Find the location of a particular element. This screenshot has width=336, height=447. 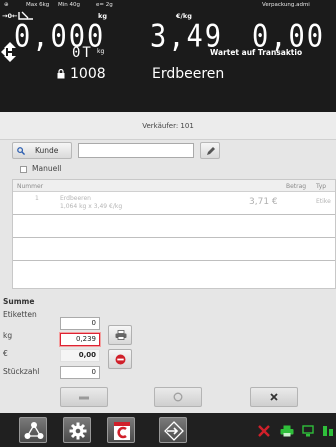

summary-title: Summe is located at coordinates (19, 301).